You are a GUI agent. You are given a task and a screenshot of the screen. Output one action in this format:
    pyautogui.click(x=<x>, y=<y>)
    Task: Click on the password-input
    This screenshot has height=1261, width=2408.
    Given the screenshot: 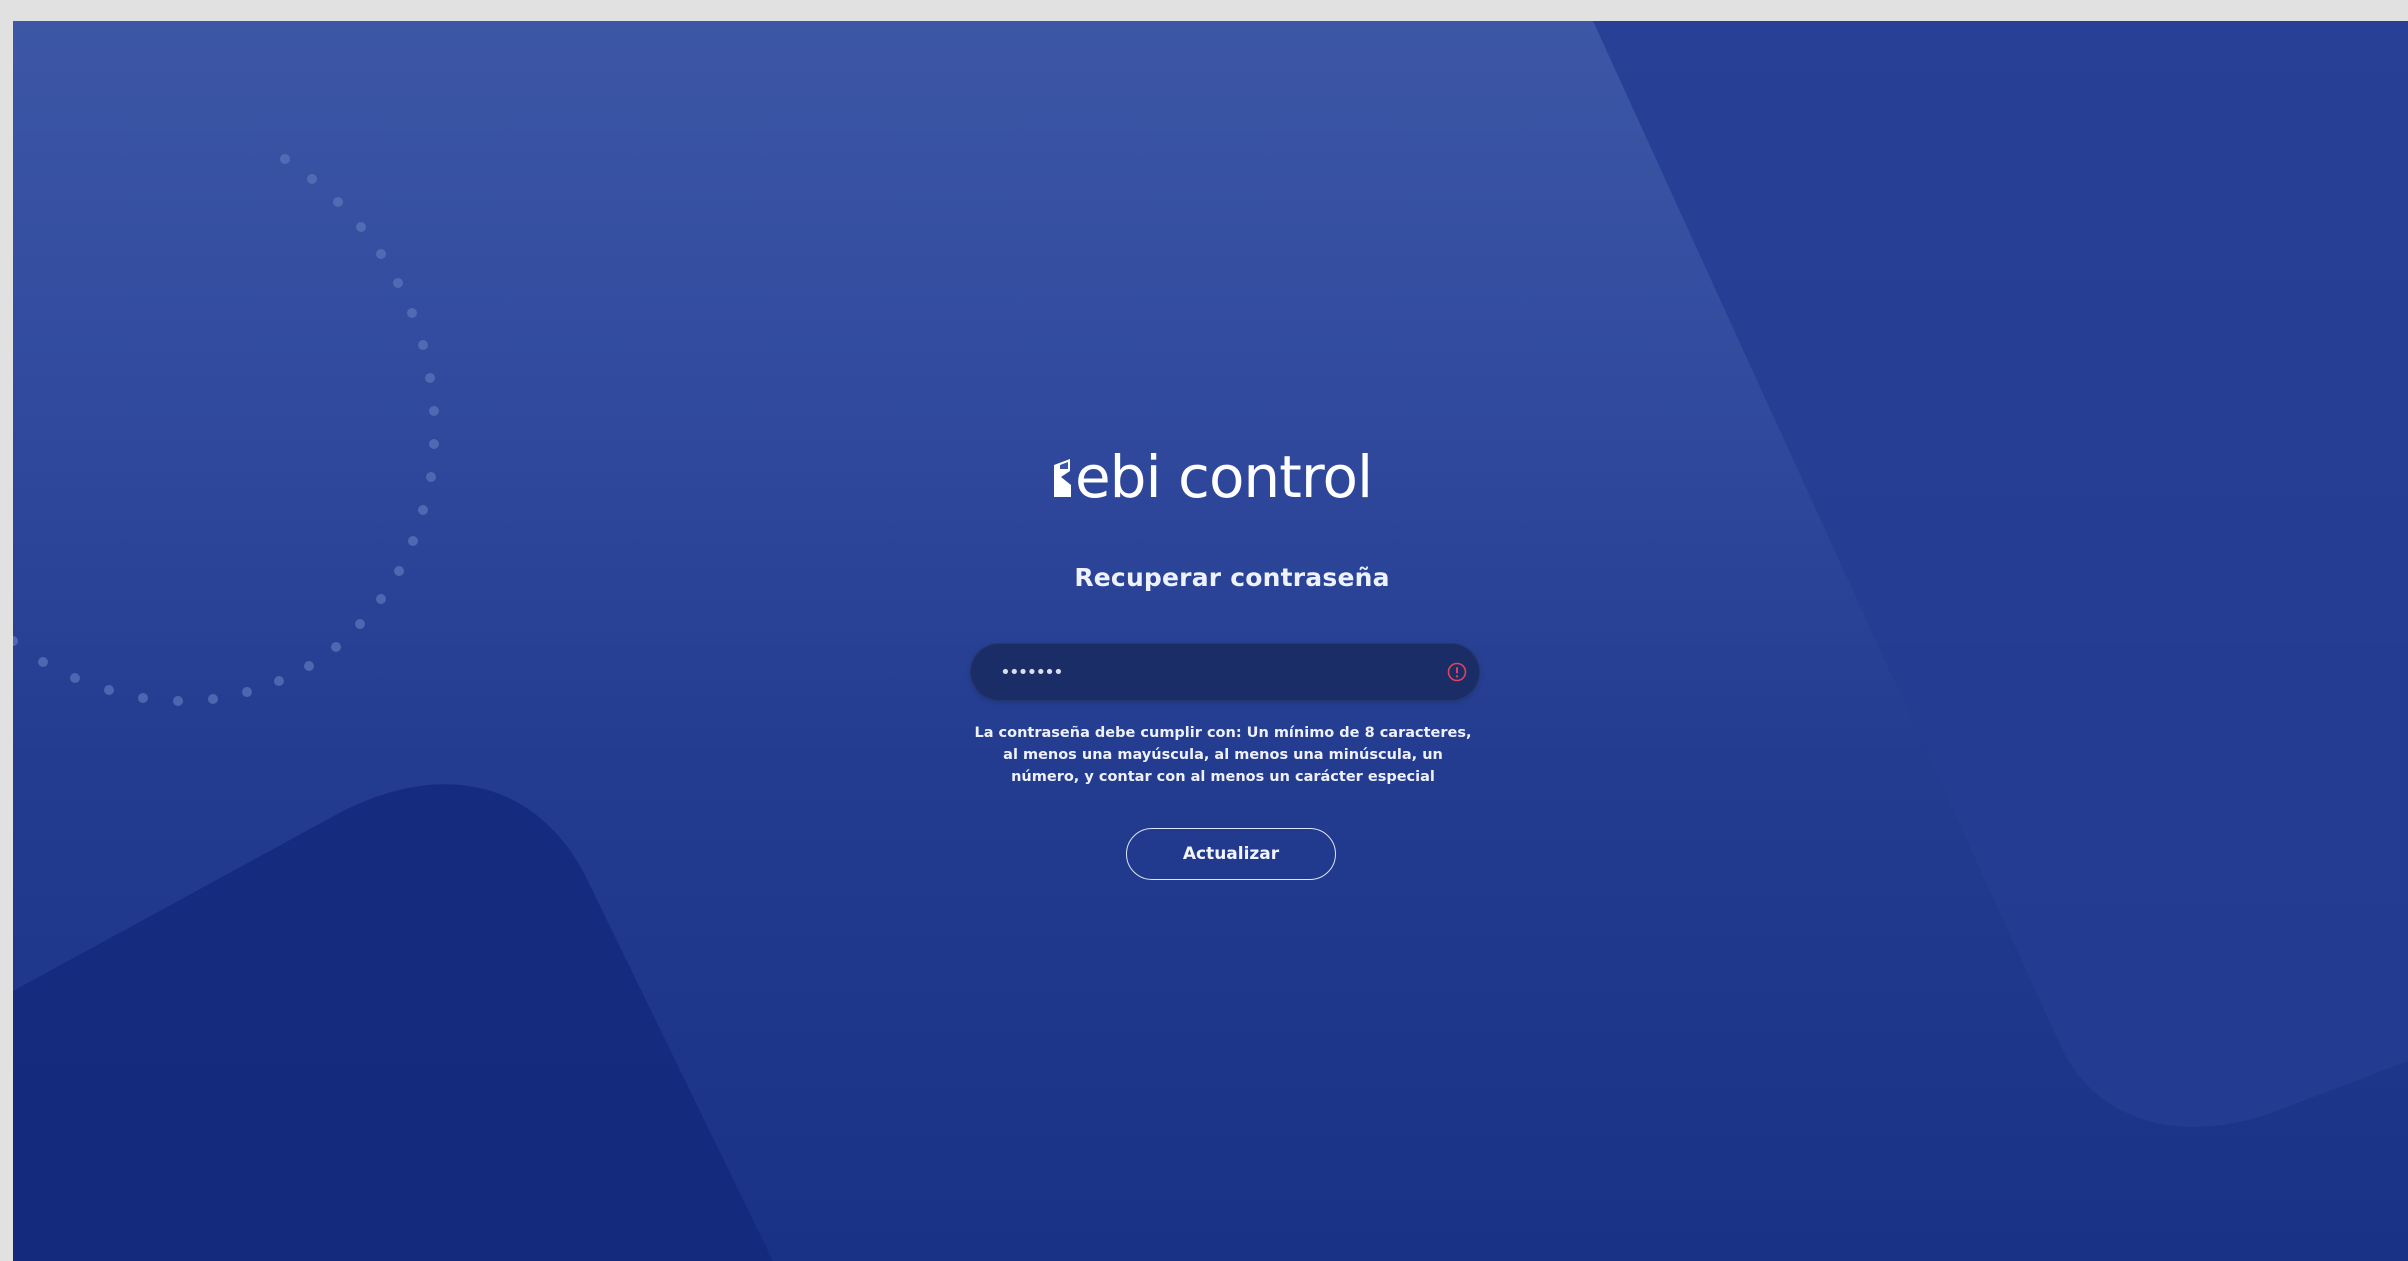 What is the action you would take?
    pyautogui.click(x=1210, y=672)
    